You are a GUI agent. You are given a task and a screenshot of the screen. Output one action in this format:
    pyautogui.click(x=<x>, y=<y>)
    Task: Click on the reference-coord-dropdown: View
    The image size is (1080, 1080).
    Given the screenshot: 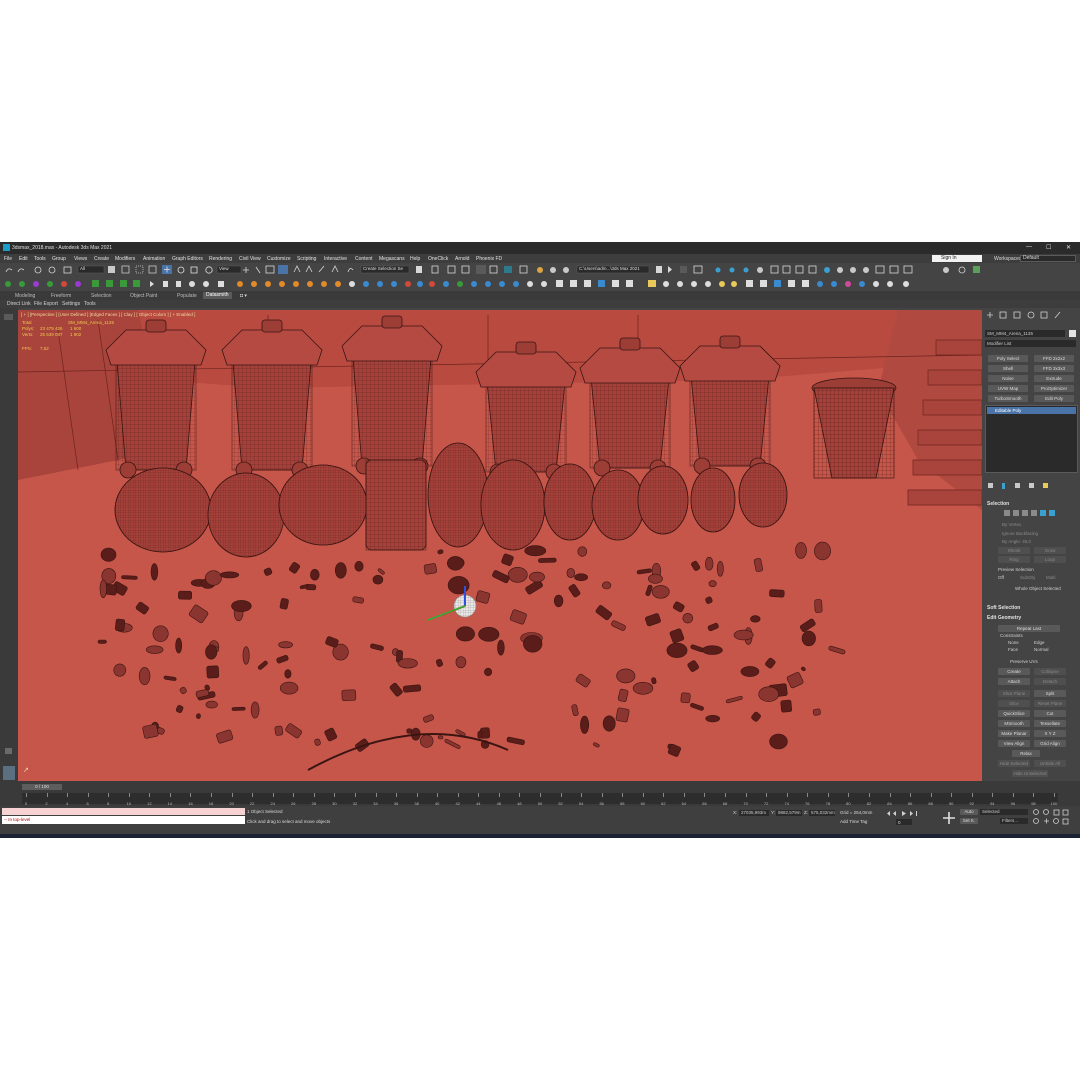 What is the action you would take?
    pyautogui.click(x=224, y=268)
    